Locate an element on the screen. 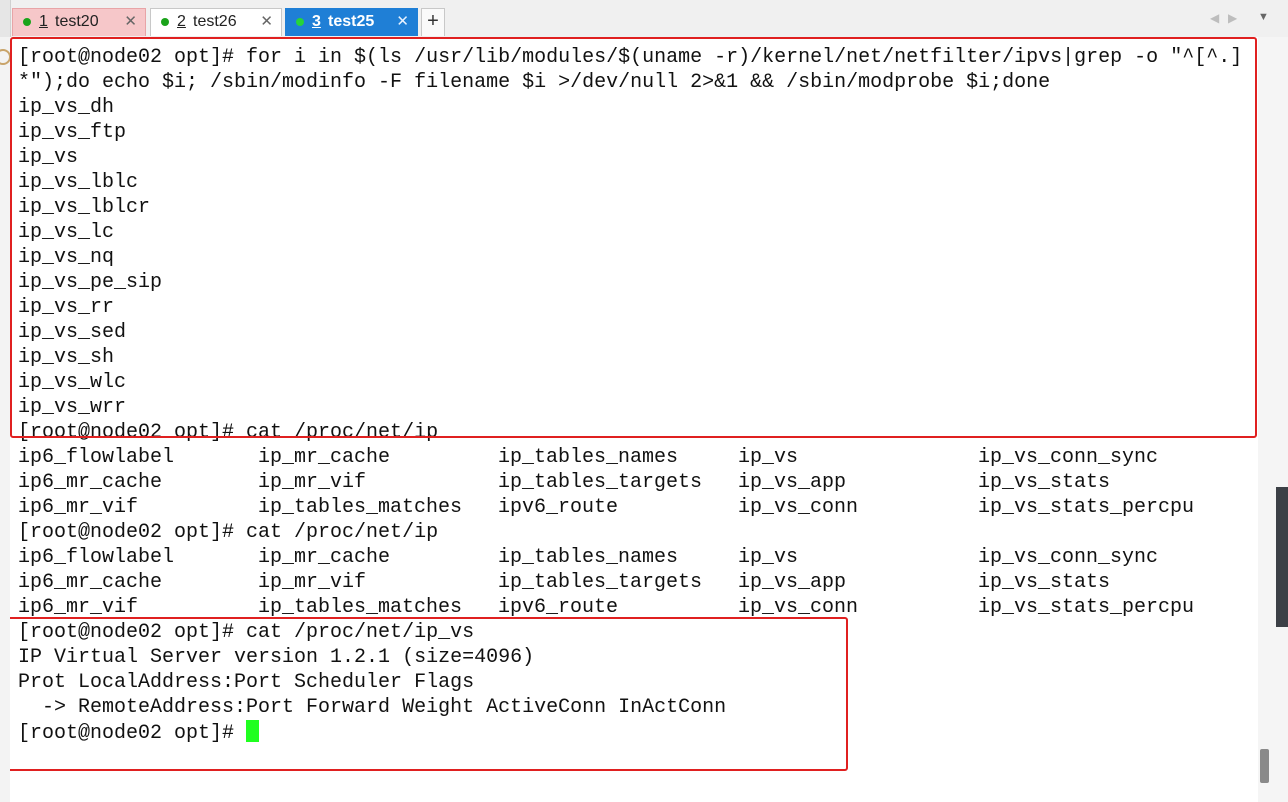 The height and width of the screenshot is (802, 1288). terminal-line: ip_vs_lc is located at coordinates (66, 232).